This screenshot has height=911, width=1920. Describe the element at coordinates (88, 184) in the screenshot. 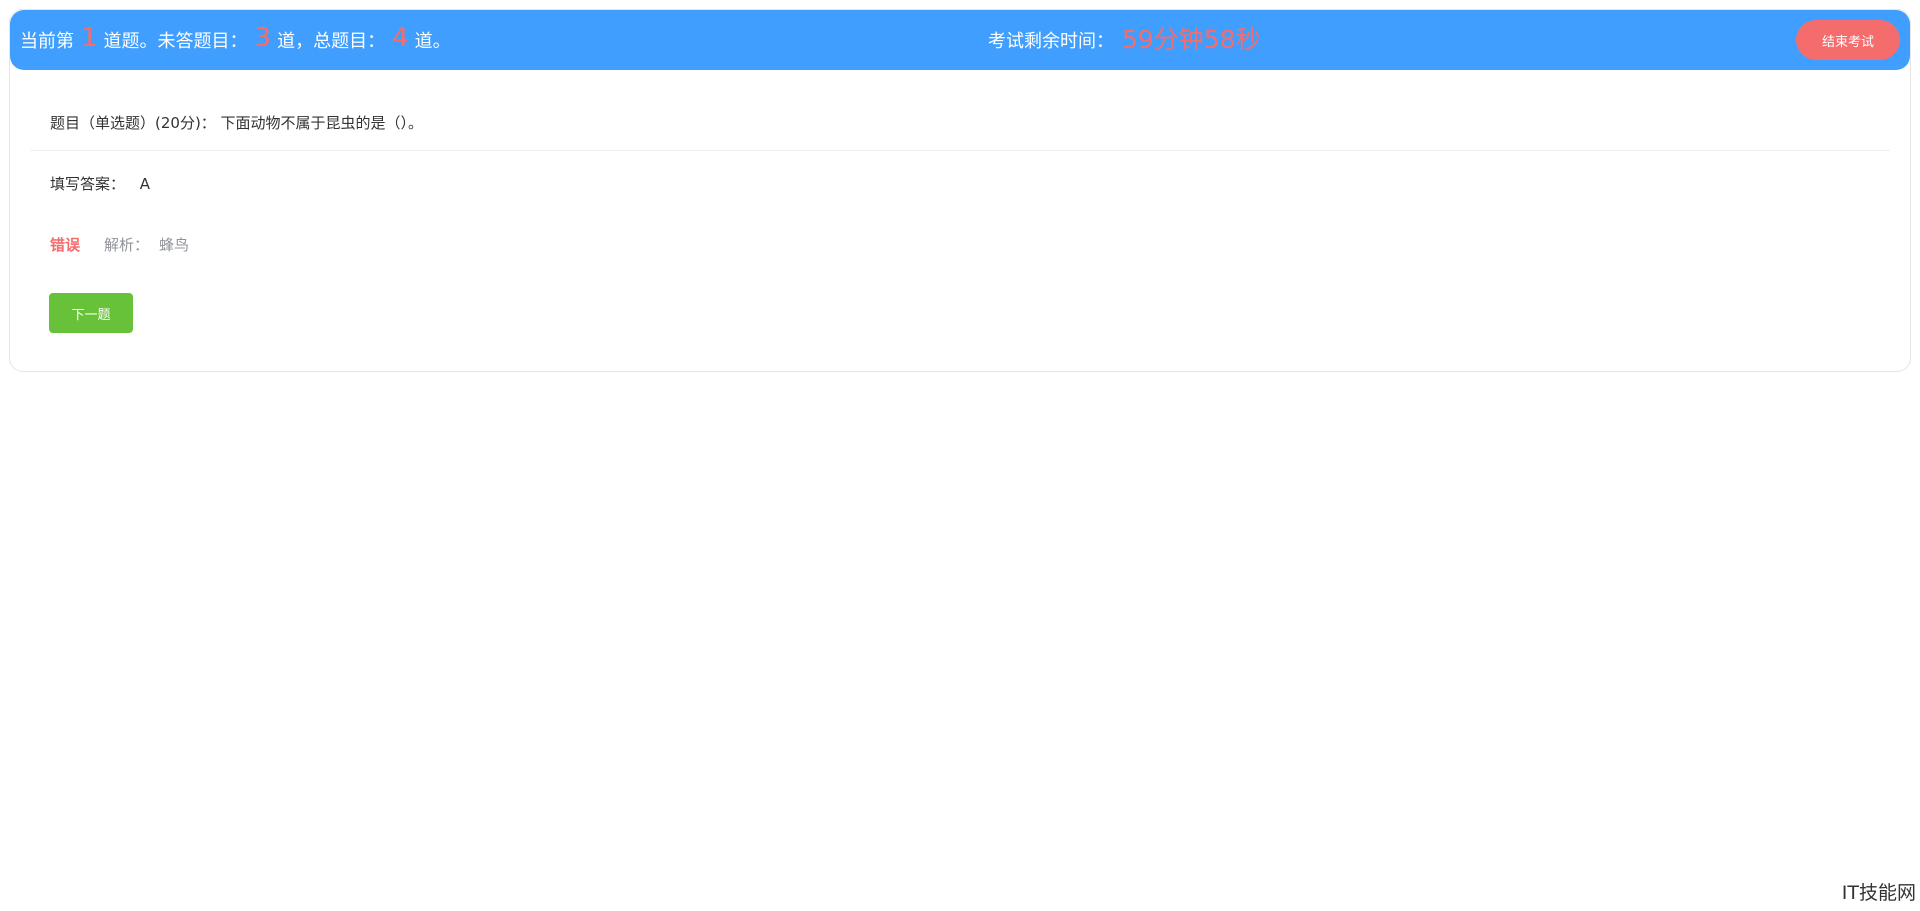

I see `answer-label: 填写答案：` at that location.